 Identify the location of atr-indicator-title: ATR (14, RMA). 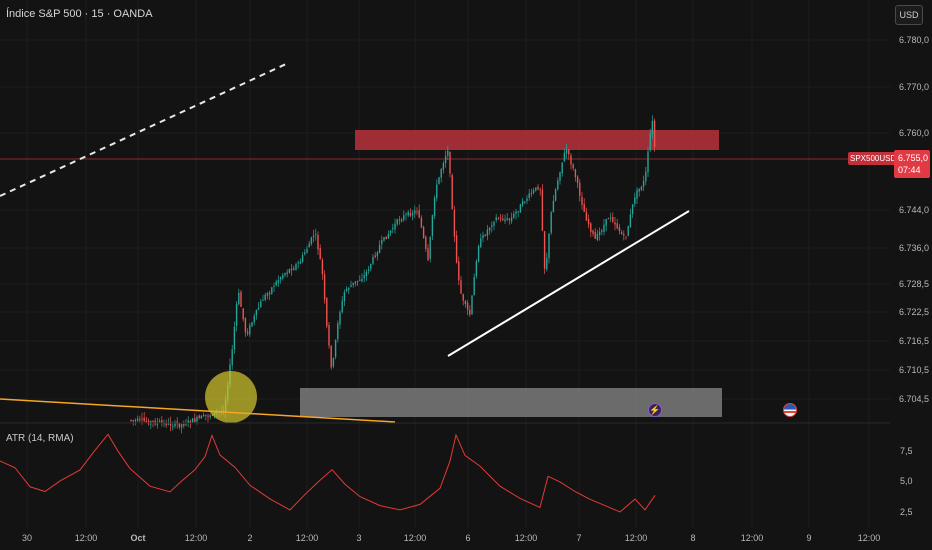
(40, 438).